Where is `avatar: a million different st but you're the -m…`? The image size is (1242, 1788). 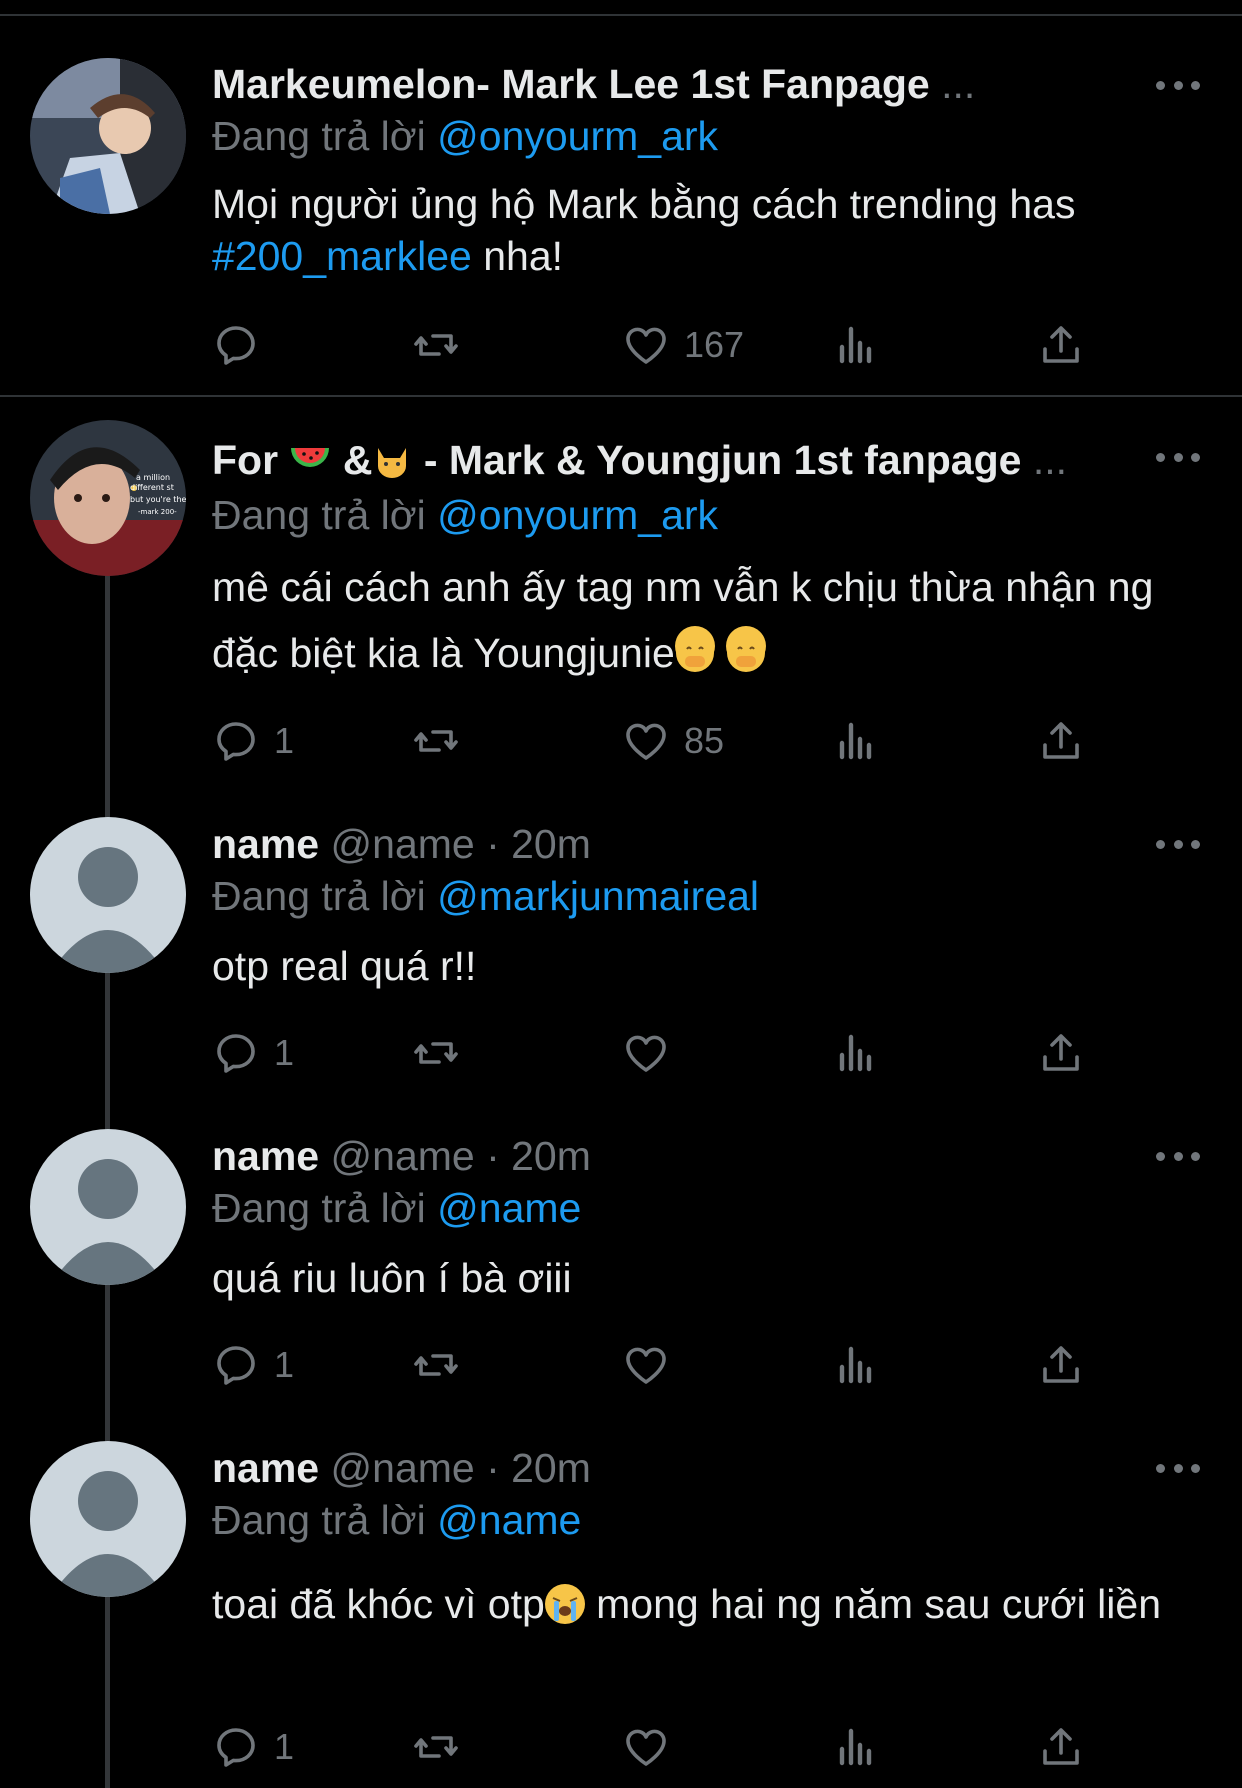 avatar: a million different st but you're the -m… is located at coordinates (108, 498).